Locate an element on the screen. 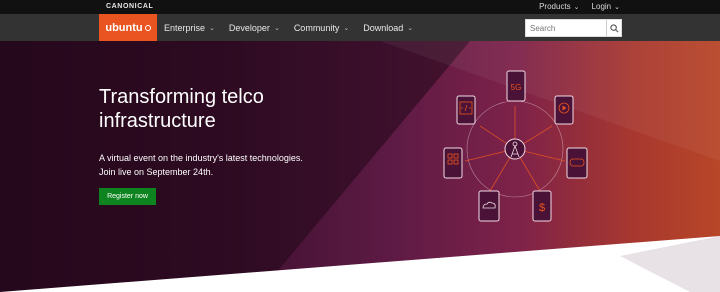  nav-item-label: Developer is located at coordinates (249, 27).